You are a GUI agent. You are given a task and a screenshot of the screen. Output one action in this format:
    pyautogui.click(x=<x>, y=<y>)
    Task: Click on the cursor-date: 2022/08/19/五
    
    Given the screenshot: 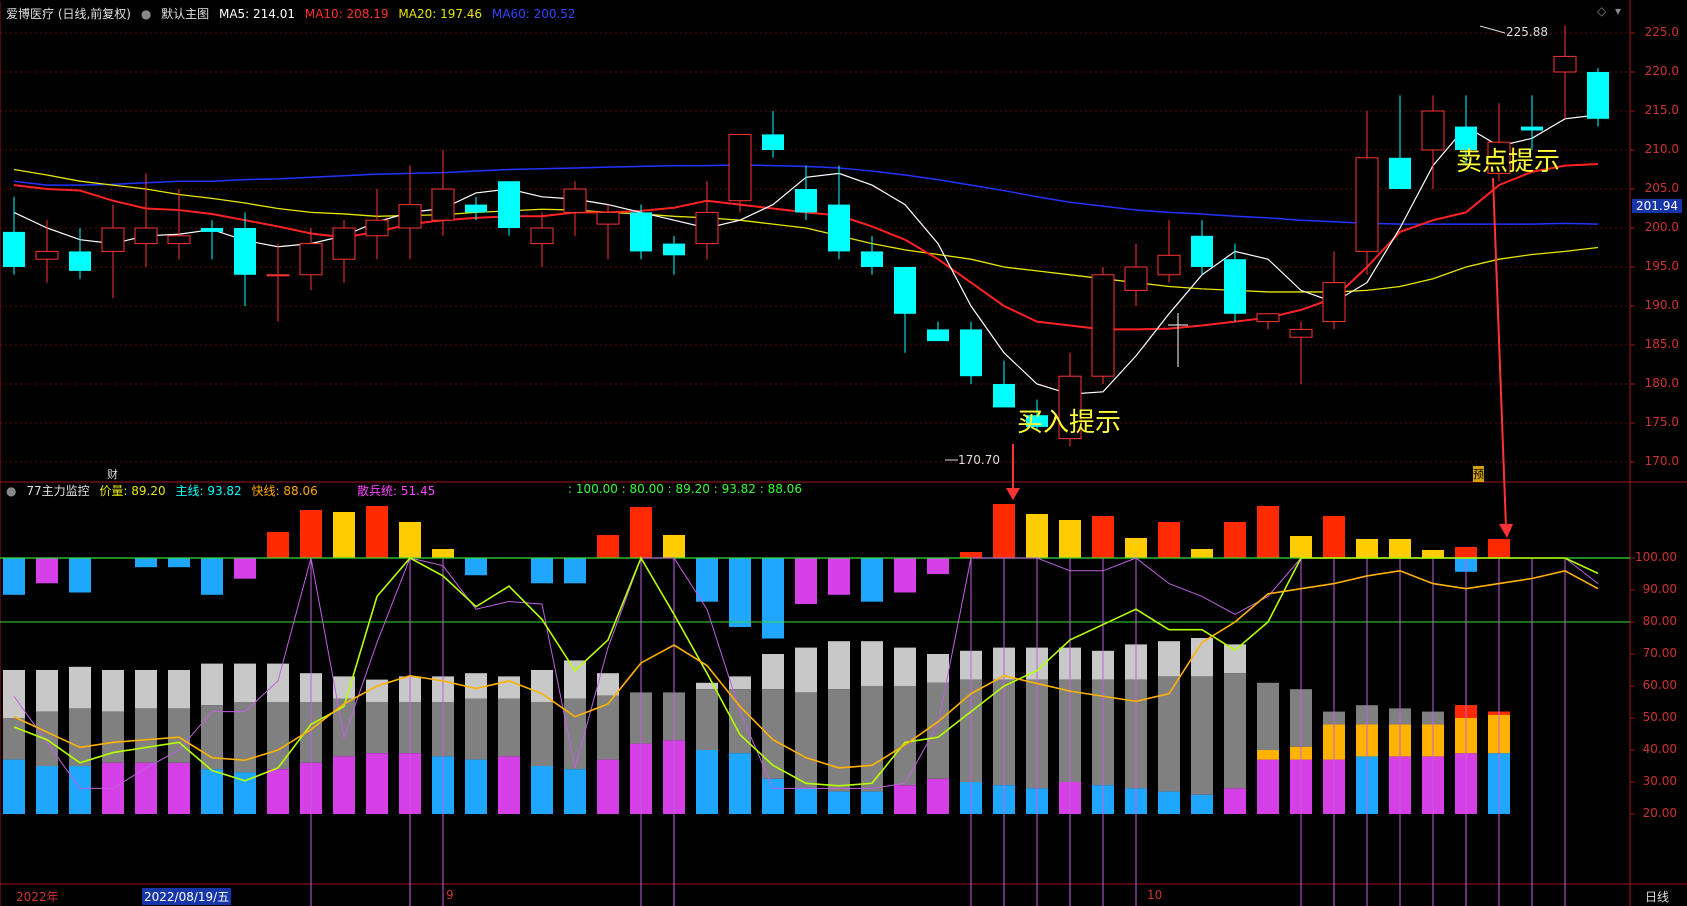 What is the action you would take?
    pyautogui.click(x=187, y=896)
    